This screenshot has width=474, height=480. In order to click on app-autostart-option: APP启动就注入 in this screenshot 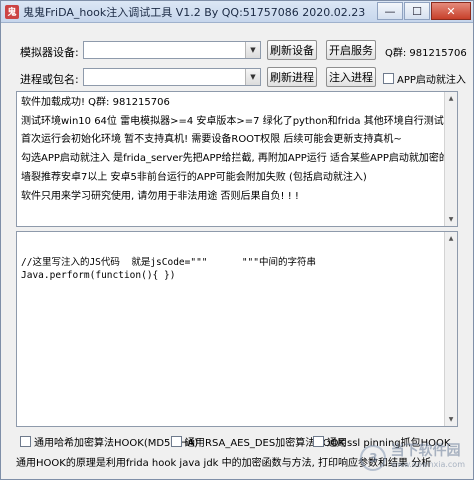, I will do `click(424, 78)`.